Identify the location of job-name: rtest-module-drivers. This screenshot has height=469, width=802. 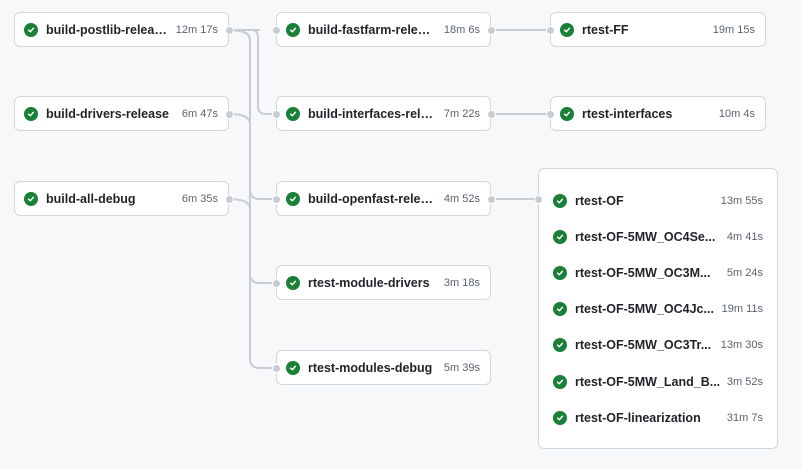
(369, 282).